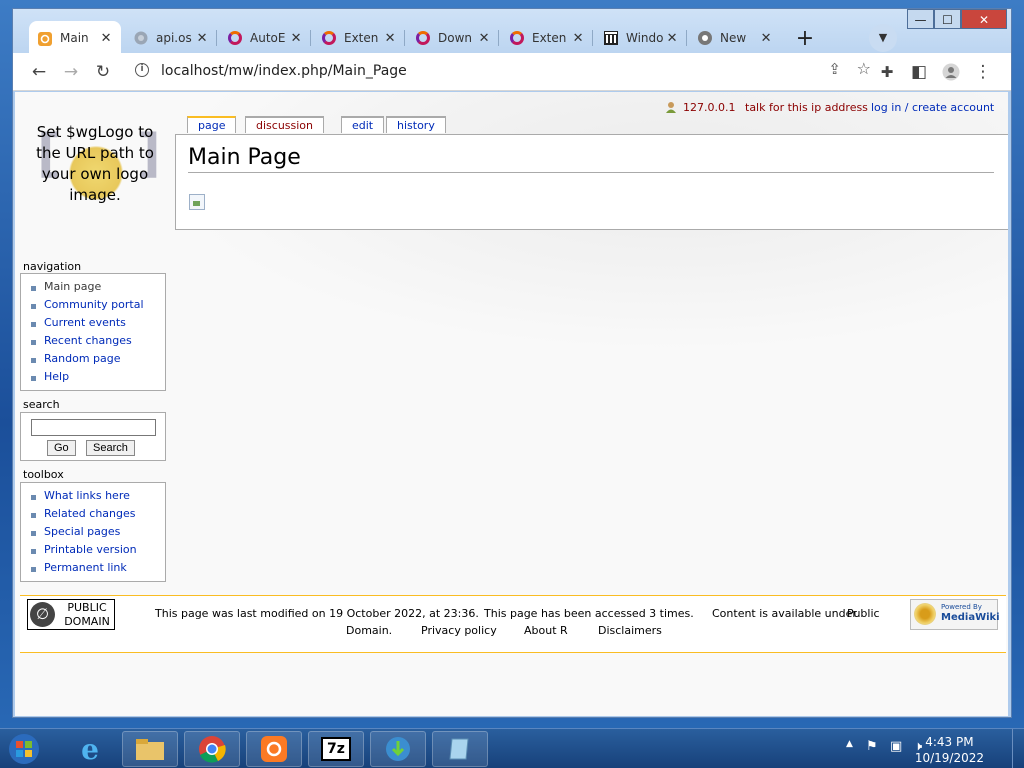 Image resolution: width=1024 pixels, height=768 pixels. Describe the element at coordinates (949, 758) in the screenshot. I see `clock-date: 10/19/2022` at that location.